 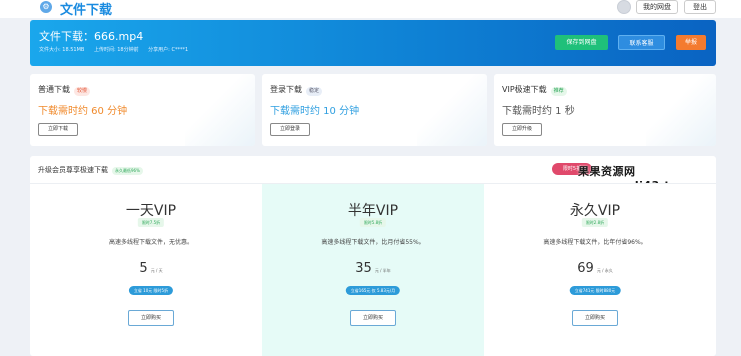 I want to click on price-unit: 元 / 永久, so click(x=604, y=270).